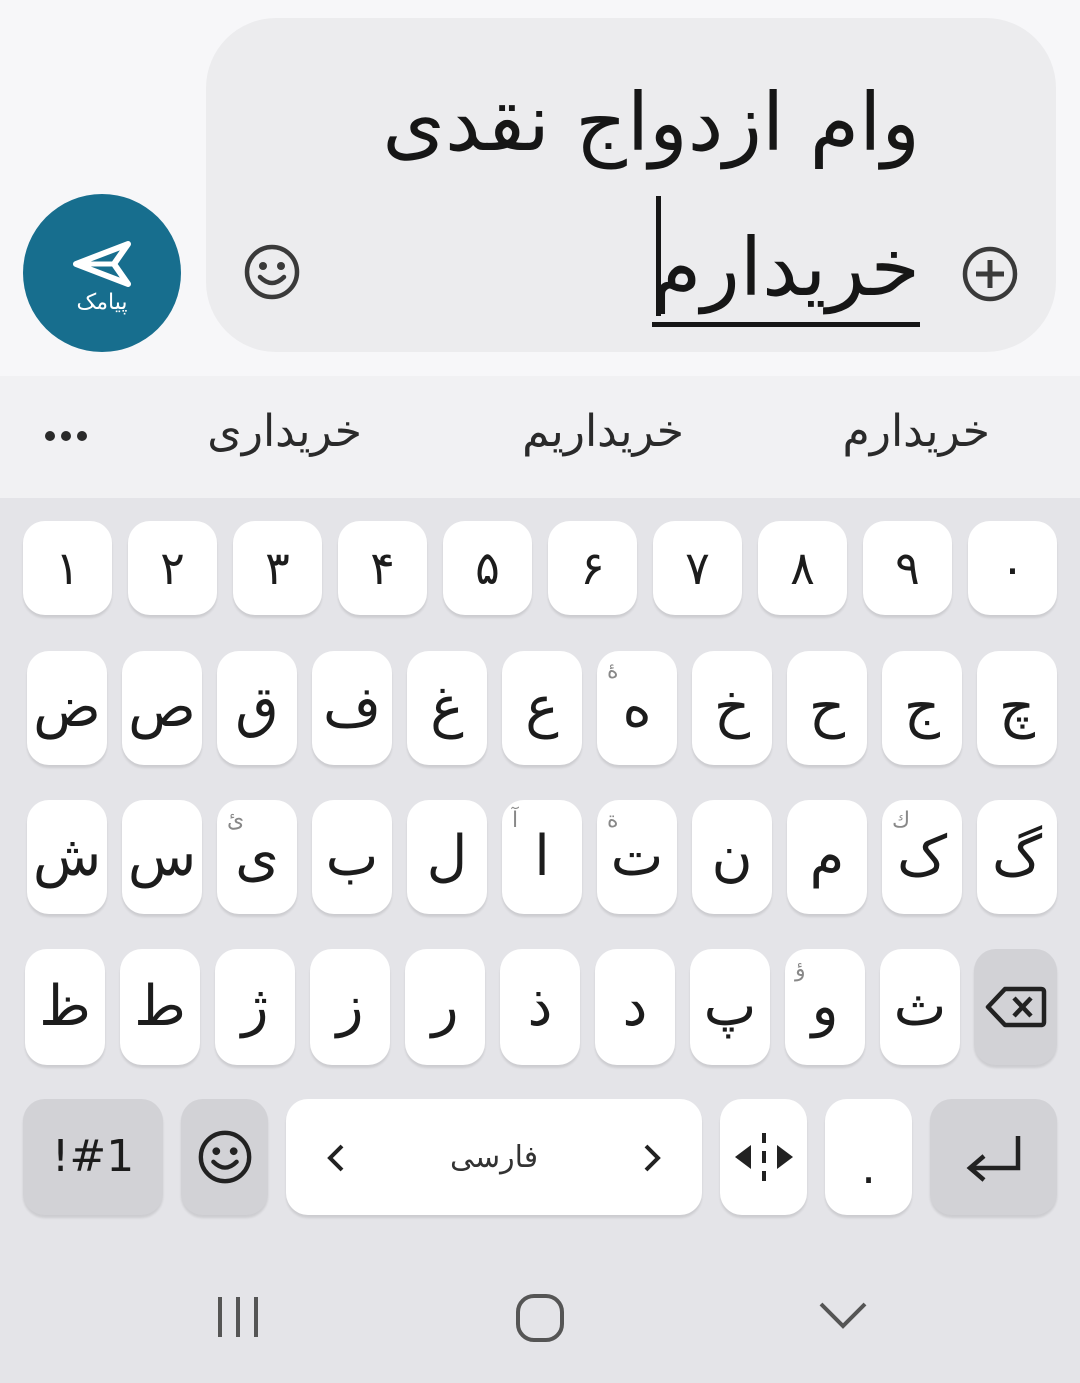 The height and width of the screenshot is (1383, 1080). I want to click on letter-key: کك, so click(922, 857).